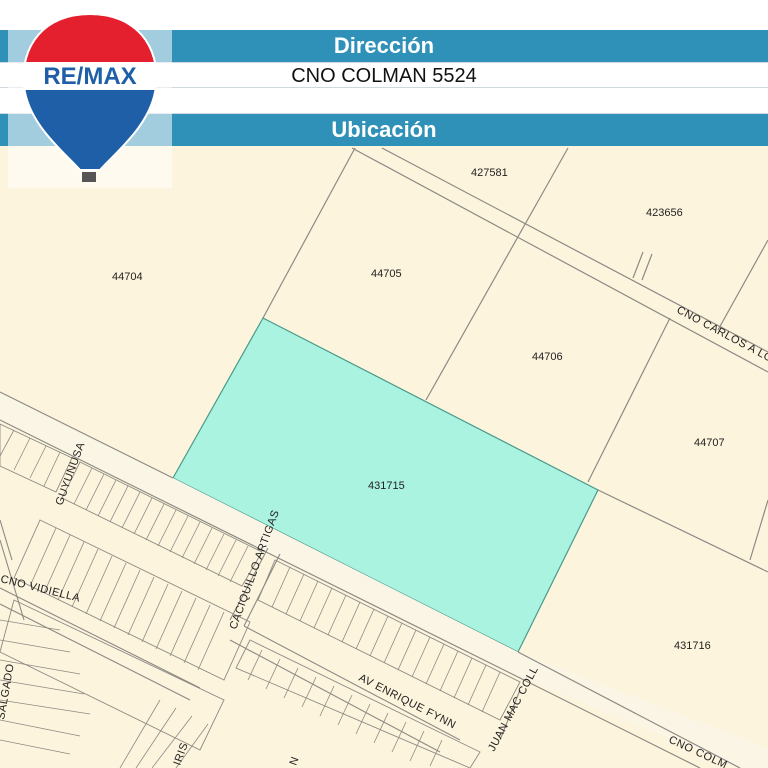 Image resolution: width=768 pixels, height=768 pixels. What do you see at coordinates (547, 357) in the screenshot?
I see `parcel-label: 44706` at bounding box center [547, 357].